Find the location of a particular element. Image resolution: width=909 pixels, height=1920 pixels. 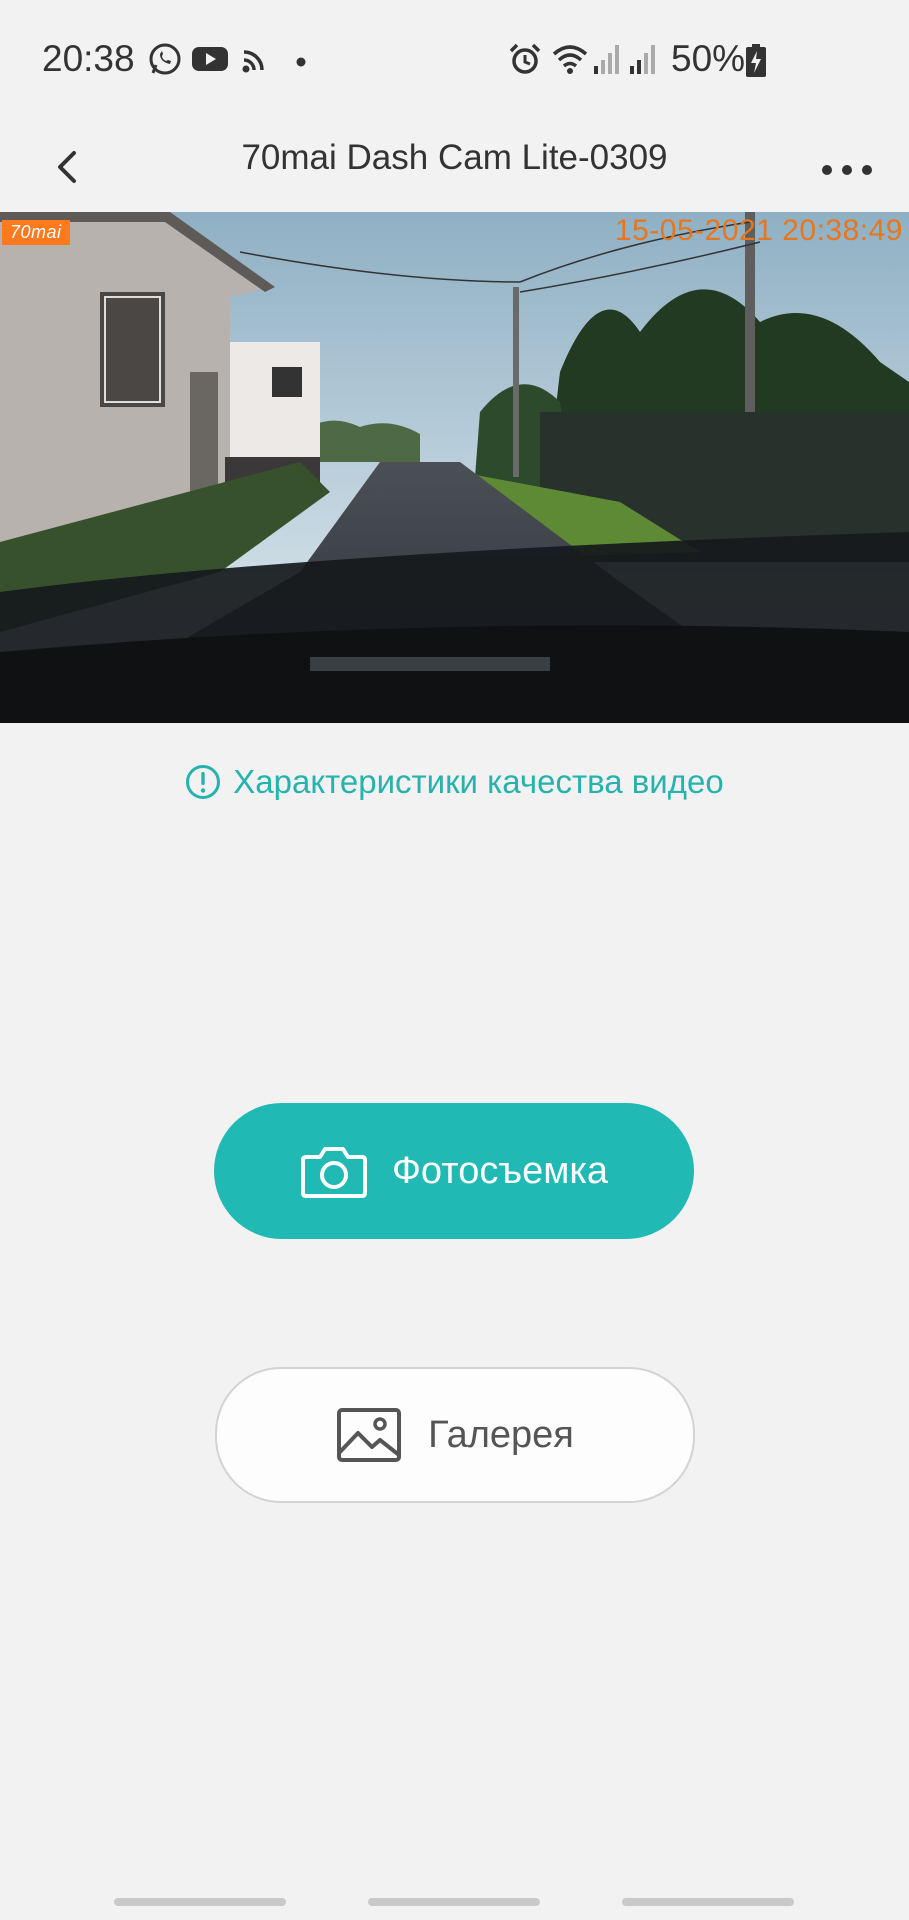

take-photo-button: Фотосъемка is located at coordinates (454, 1171).